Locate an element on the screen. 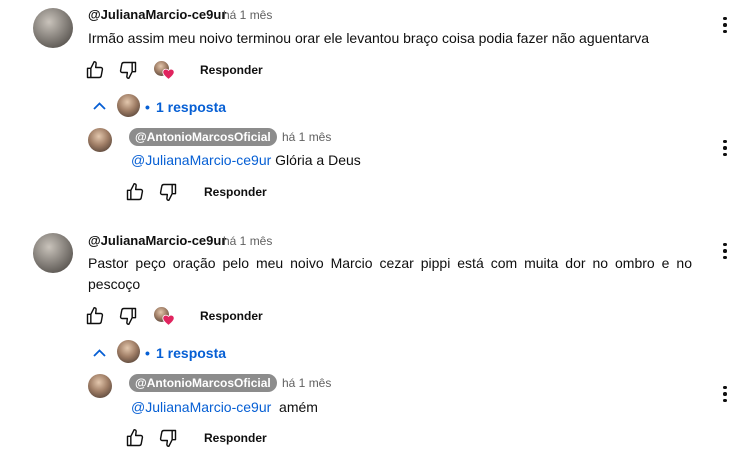 The height and width of the screenshot is (454, 749). reply-text: @JulianaMarcio-ce9ur Glória a Deus is located at coordinates (246, 160).